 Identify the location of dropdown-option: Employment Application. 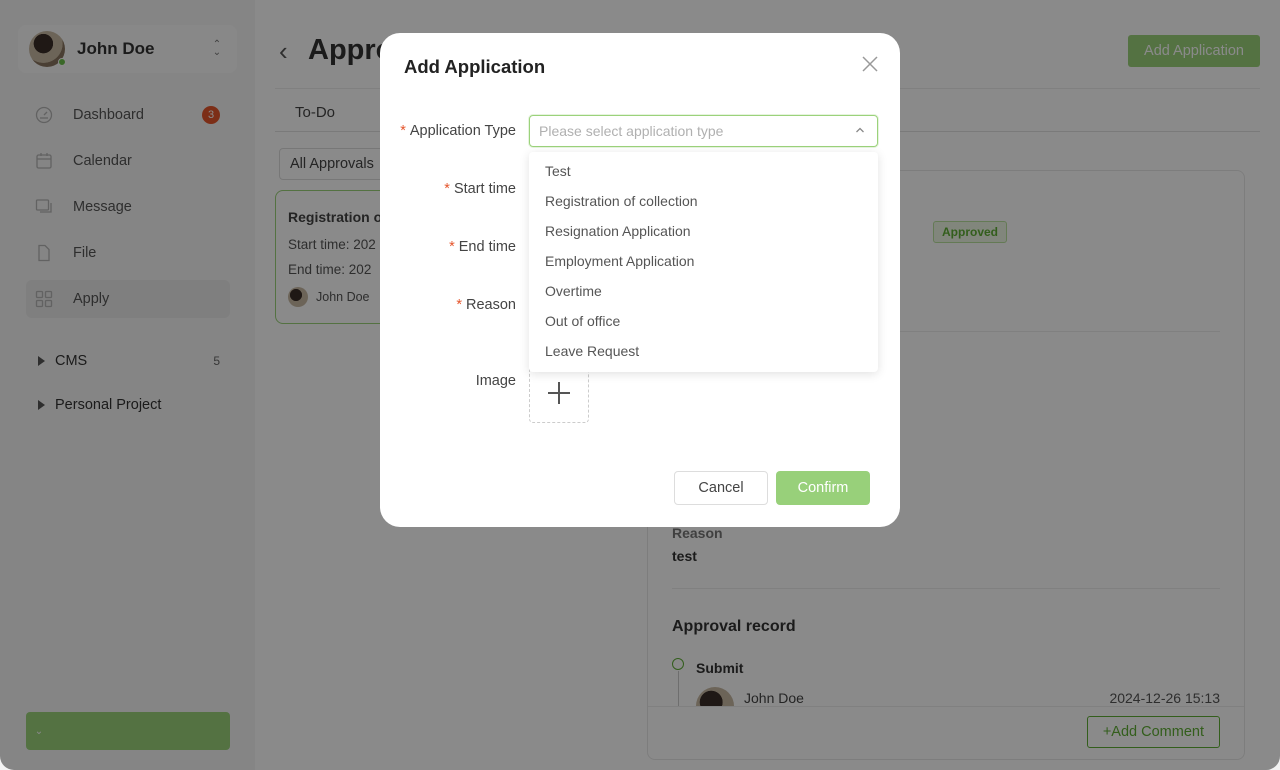
(703, 261).